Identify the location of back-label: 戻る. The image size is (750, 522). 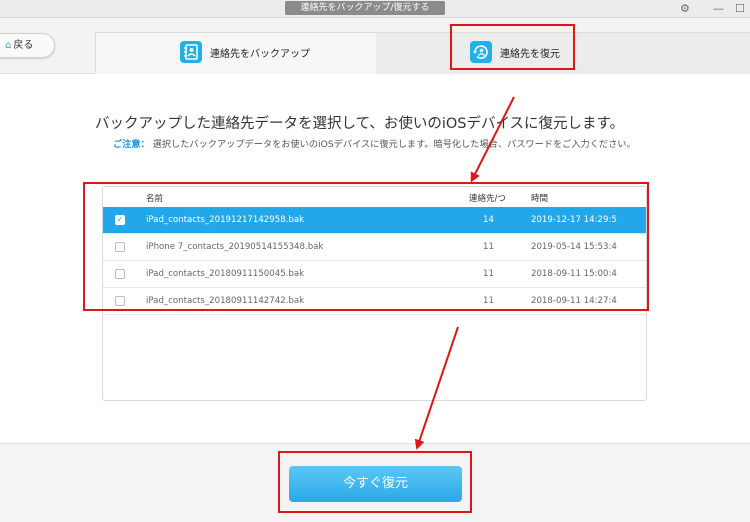
(23, 45).